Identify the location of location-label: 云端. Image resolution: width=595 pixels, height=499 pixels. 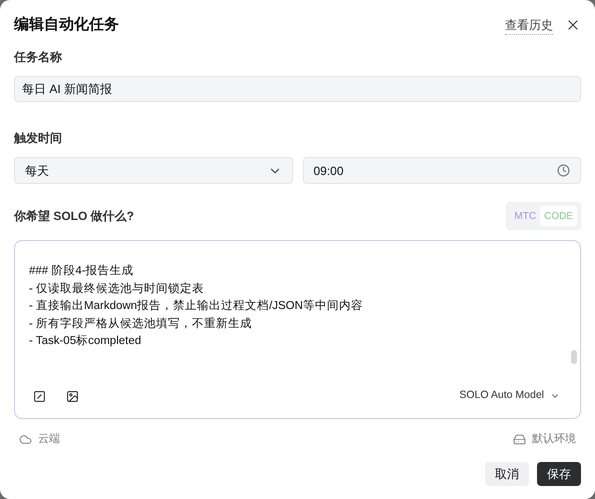
(49, 439).